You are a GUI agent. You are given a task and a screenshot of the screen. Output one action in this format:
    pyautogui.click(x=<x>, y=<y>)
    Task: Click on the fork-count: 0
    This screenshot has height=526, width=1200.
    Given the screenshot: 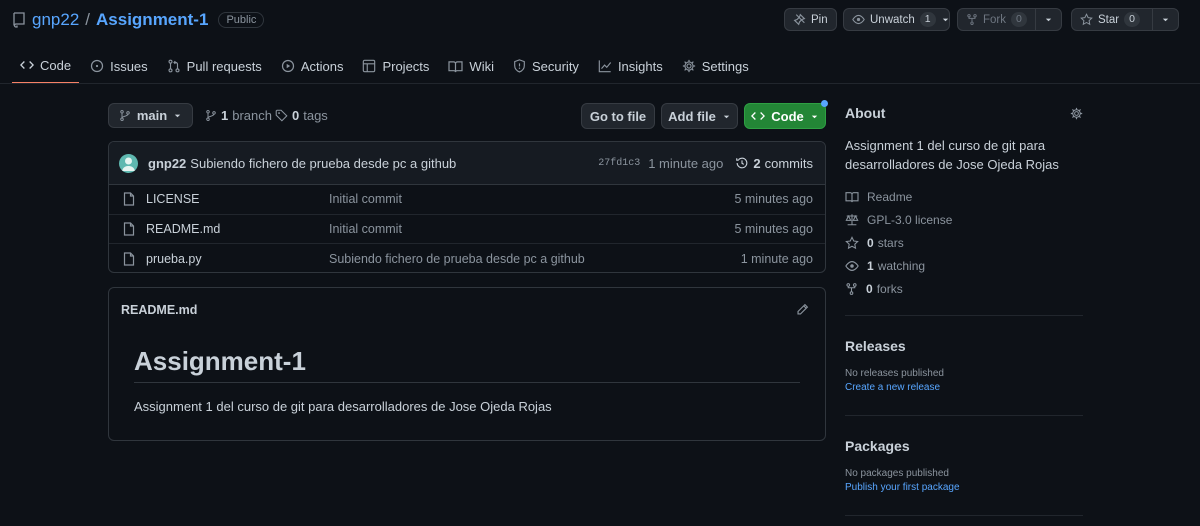 What is the action you would take?
    pyautogui.click(x=1019, y=19)
    